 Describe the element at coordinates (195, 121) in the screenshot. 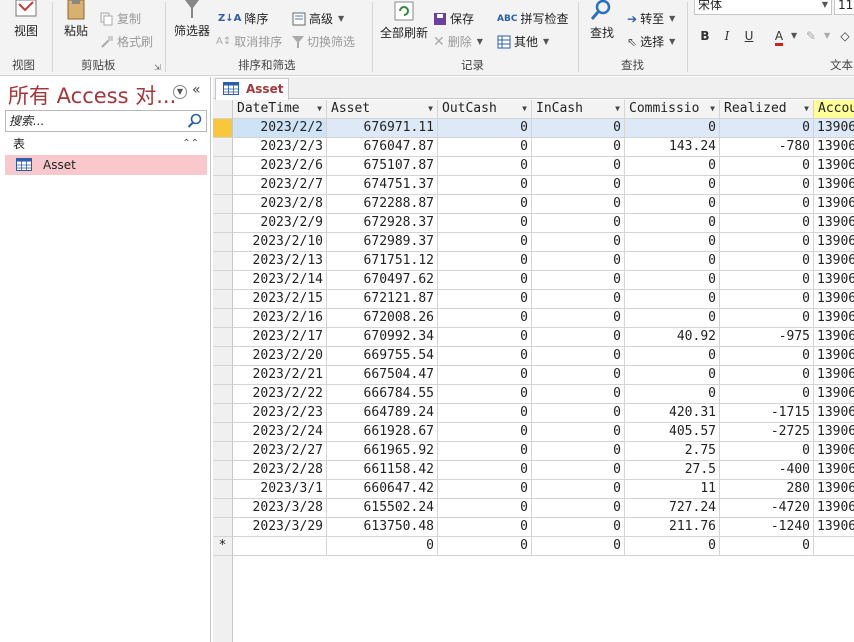

I see `search-icon` at that location.